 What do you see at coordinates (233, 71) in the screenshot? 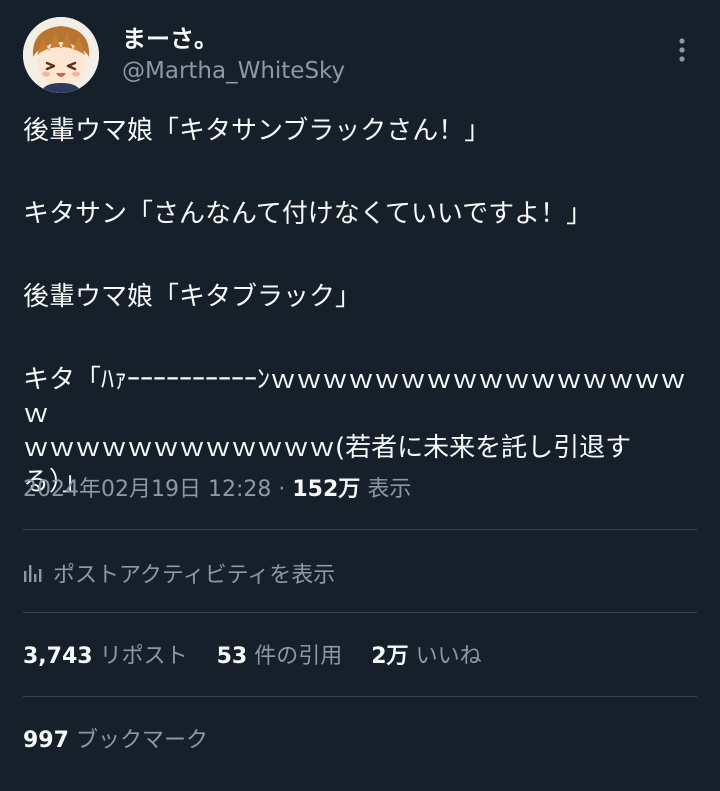
I see `author-handle: @Martha_WhiteSky` at bounding box center [233, 71].